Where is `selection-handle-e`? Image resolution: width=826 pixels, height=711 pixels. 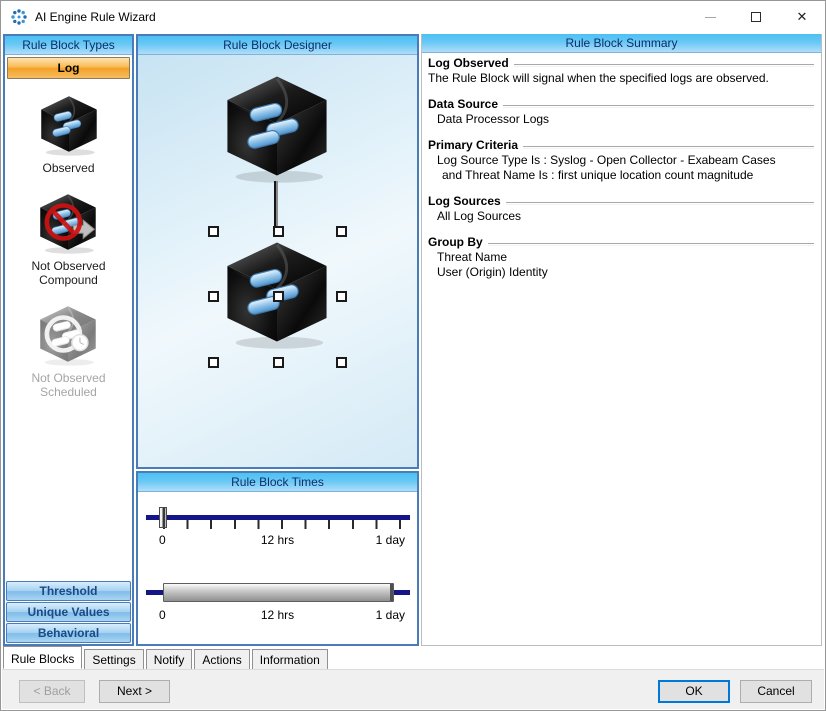 selection-handle-e is located at coordinates (341, 296).